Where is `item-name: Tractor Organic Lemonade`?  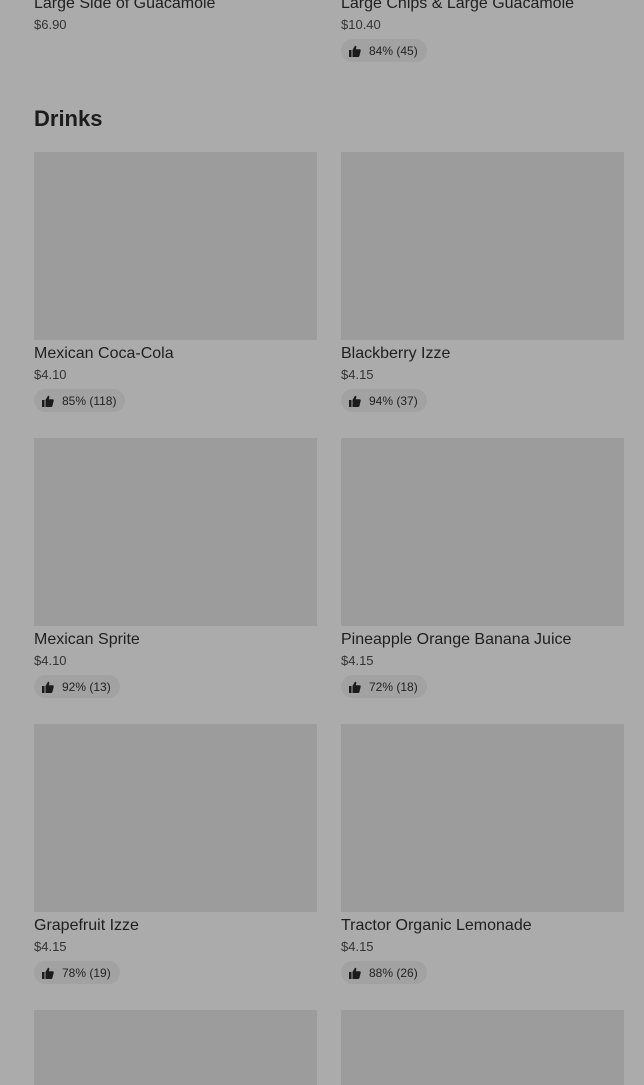 item-name: Tractor Organic Lemonade is located at coordinates (436, 925).